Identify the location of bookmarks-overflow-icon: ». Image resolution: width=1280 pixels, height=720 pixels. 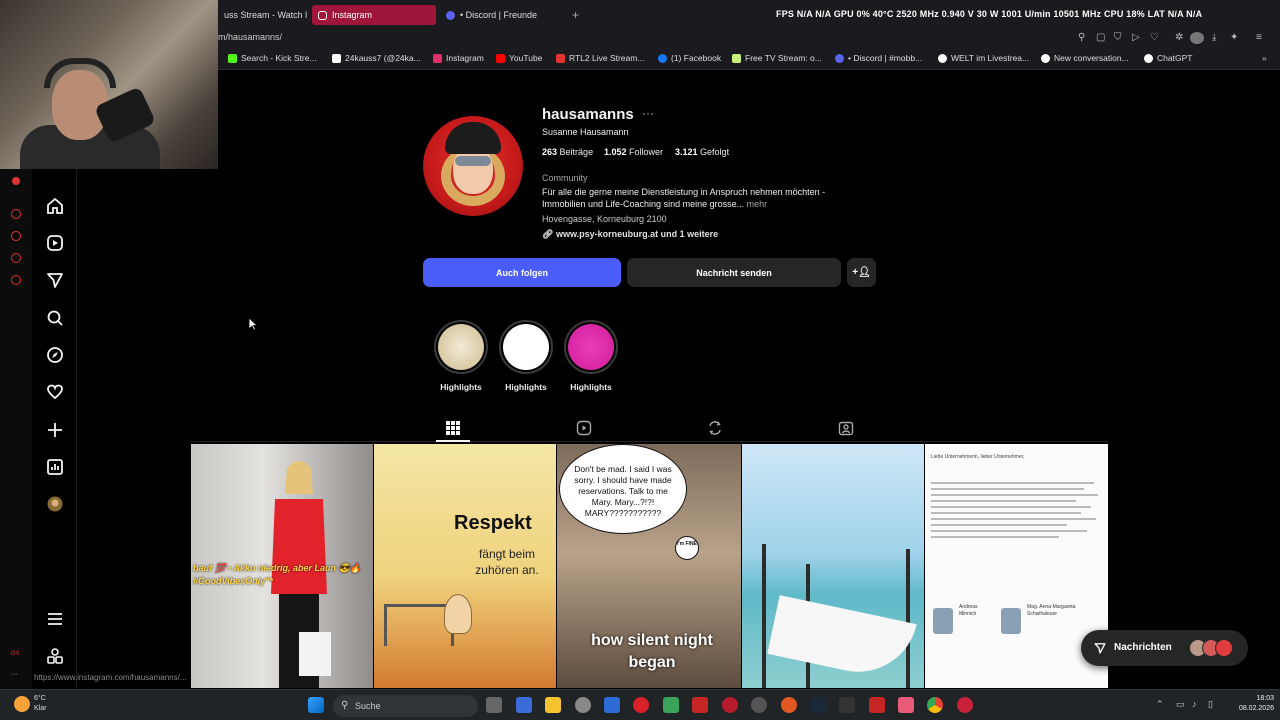
(1264, 58).